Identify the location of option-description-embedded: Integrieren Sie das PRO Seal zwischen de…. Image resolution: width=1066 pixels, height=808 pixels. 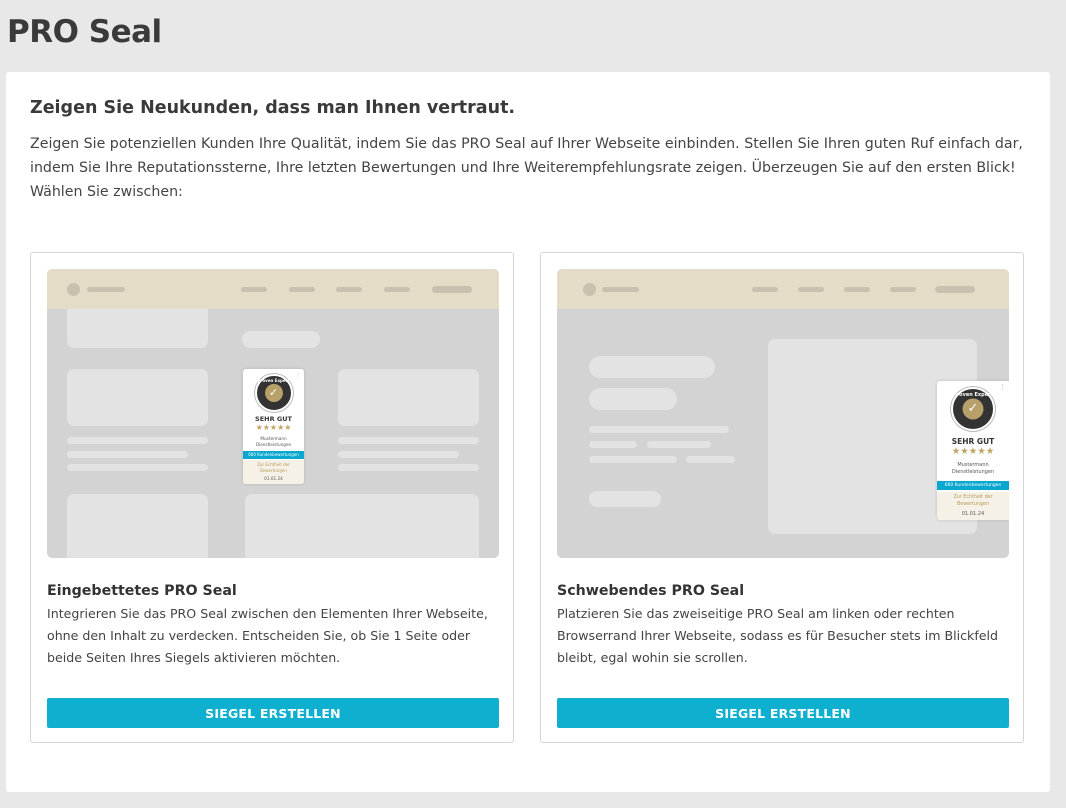
(267, 635).